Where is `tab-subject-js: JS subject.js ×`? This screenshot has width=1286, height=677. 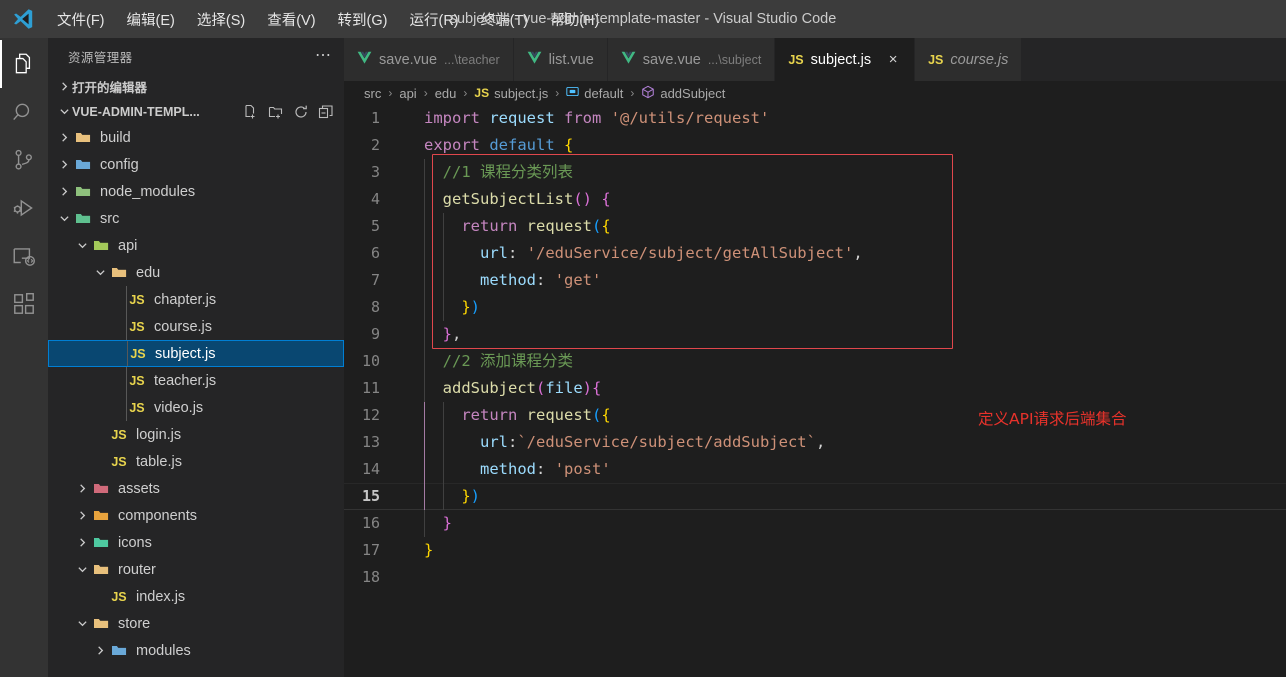 tab-subject-js: JS subject.js × is located at coordinates (845, 59).